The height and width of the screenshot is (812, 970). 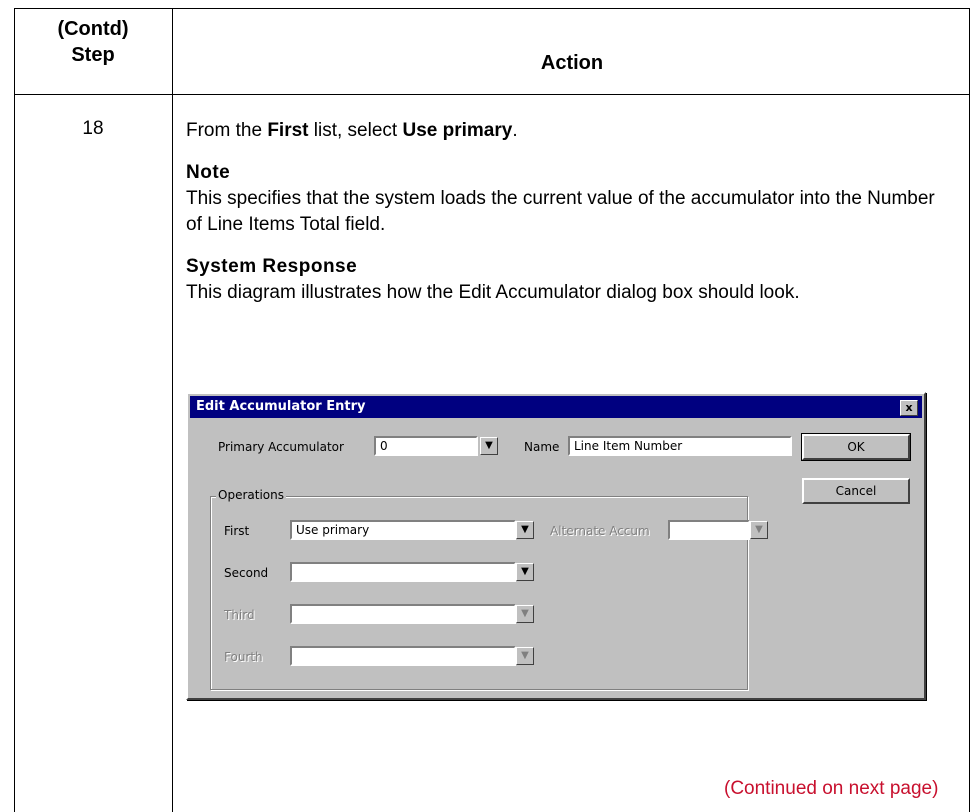 I want to click on fourth-select, so click(x=403, y=656).